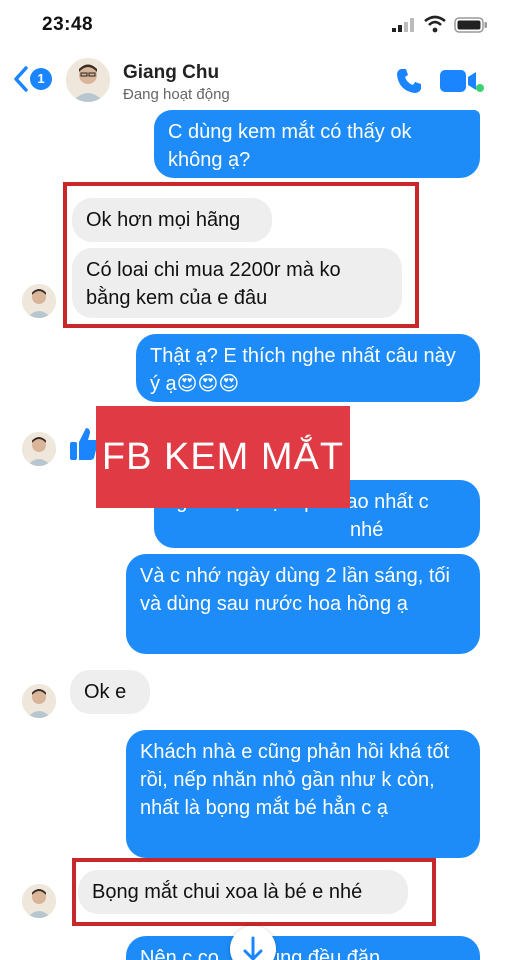 The width and height of the screenshot is (507, 960). I want to click on contact-status: Đang hoạt động, so click(176, 94).